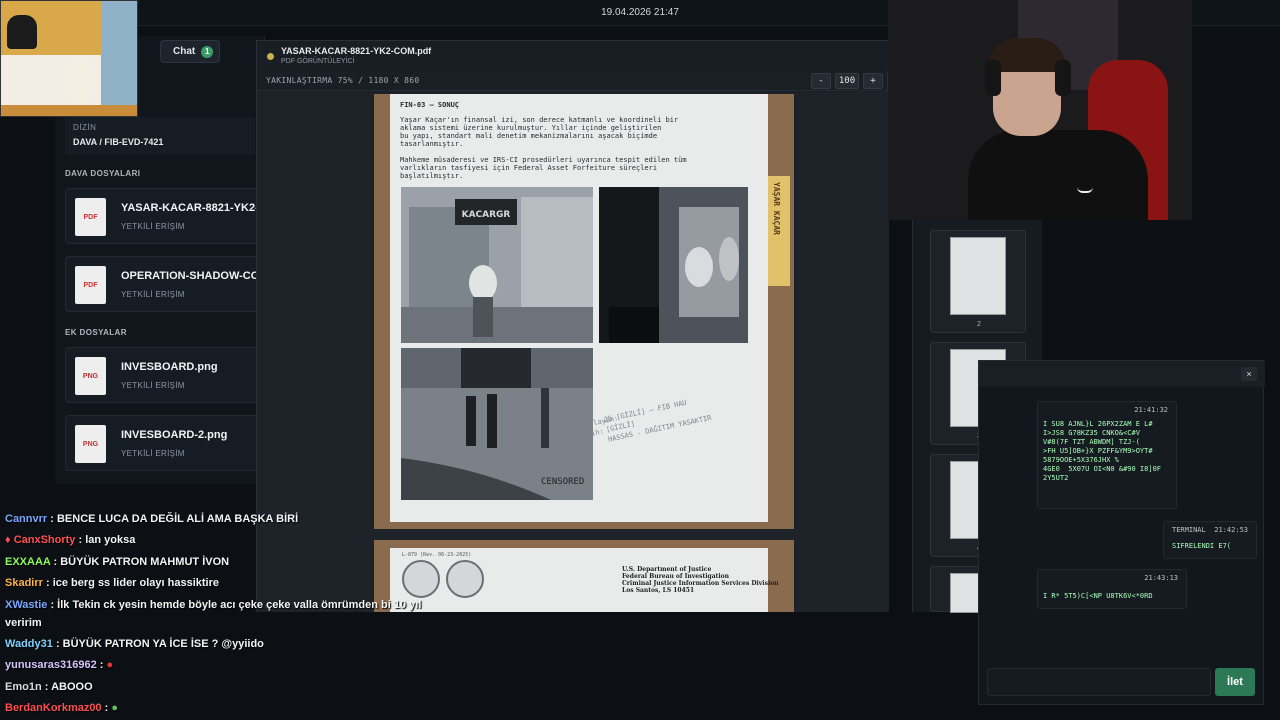 This screenshot has width=1280, height=720. I want to click on chat-message: ♦ CanxShorty : lan yoksa, so click(70, 540).